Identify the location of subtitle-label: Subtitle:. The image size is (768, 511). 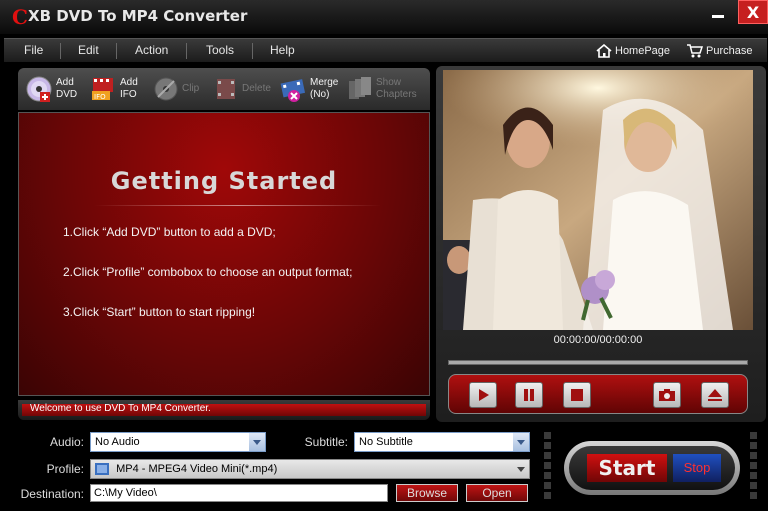
(326, 442).